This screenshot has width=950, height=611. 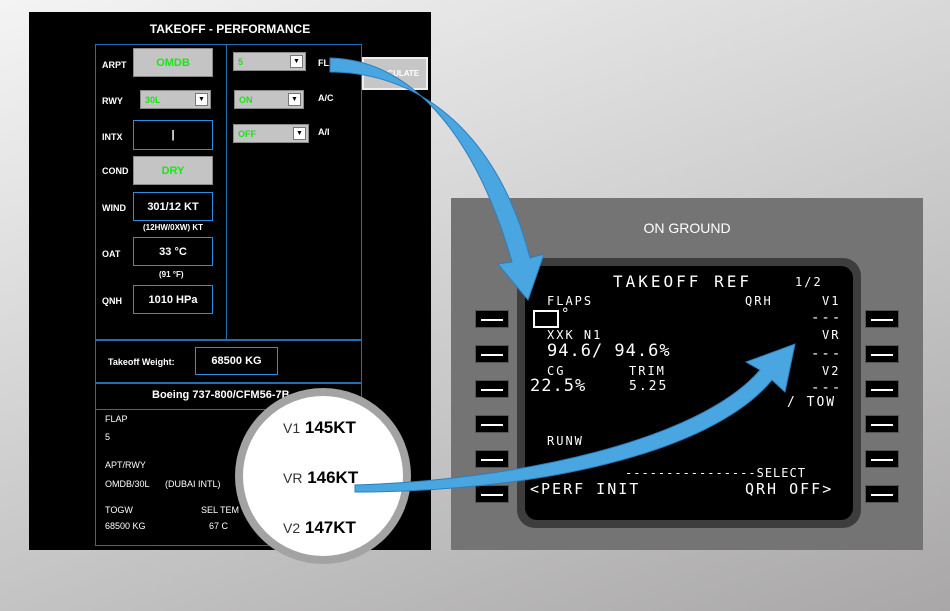 What do you see at coordinates (682, 281) in the screenshot?
I see `cdu-title: TAKEOFF REF` at bounding box center [682, 281].